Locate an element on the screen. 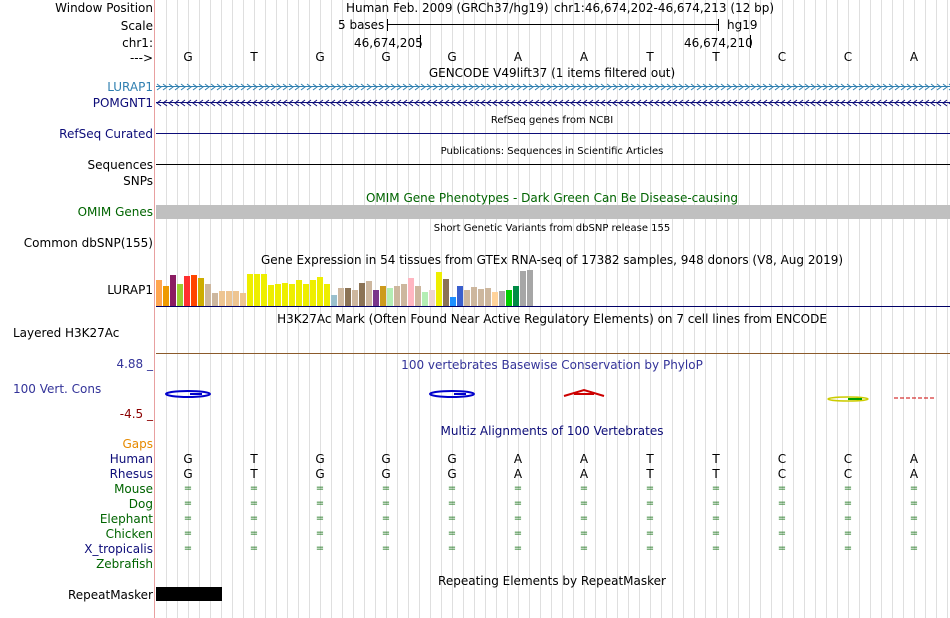 The image size is (950, 618). lurap1-gene-arrows is located at coordinates (553, 87).